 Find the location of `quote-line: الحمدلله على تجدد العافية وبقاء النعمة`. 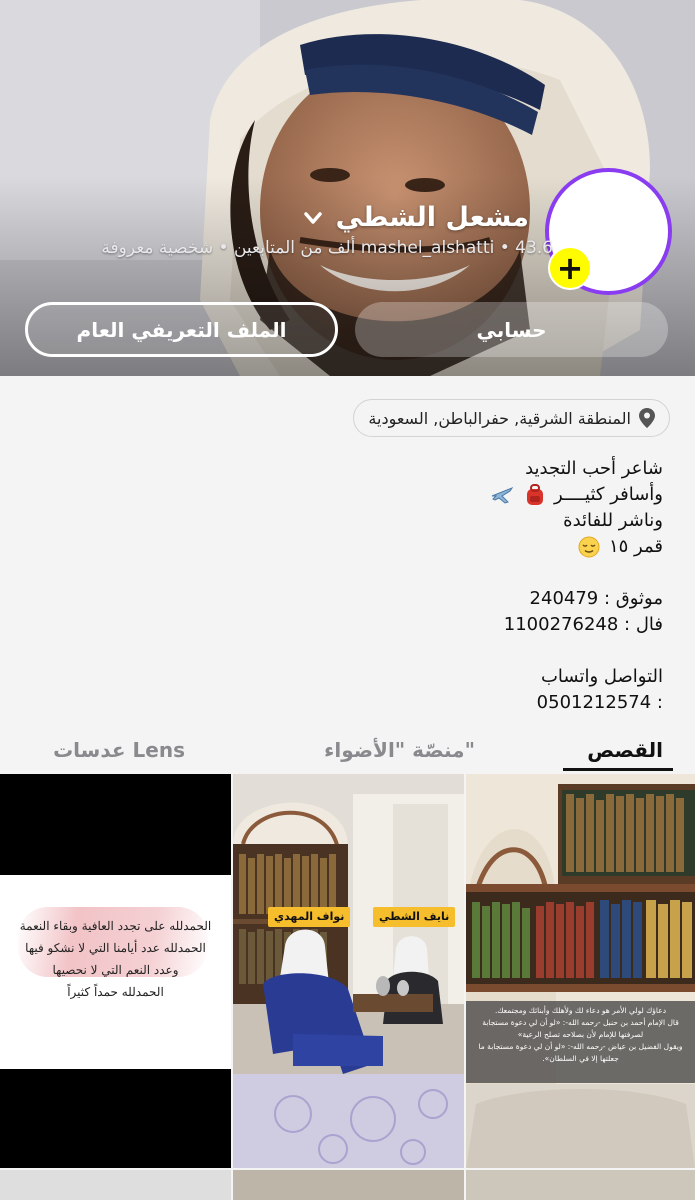

quote-line: الحمدلله على تجدد العافية وبقاء النعمة is located at coordinates (115, 926).